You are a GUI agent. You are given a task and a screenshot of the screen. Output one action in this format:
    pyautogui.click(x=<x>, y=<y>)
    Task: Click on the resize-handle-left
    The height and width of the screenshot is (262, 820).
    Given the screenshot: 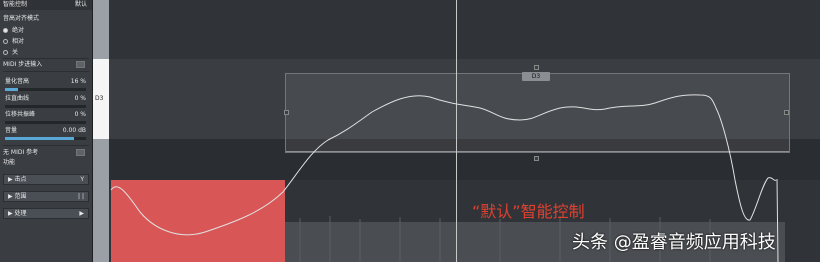 What is the action you would take?
    pyautogui.click(x=286, y=112)
    